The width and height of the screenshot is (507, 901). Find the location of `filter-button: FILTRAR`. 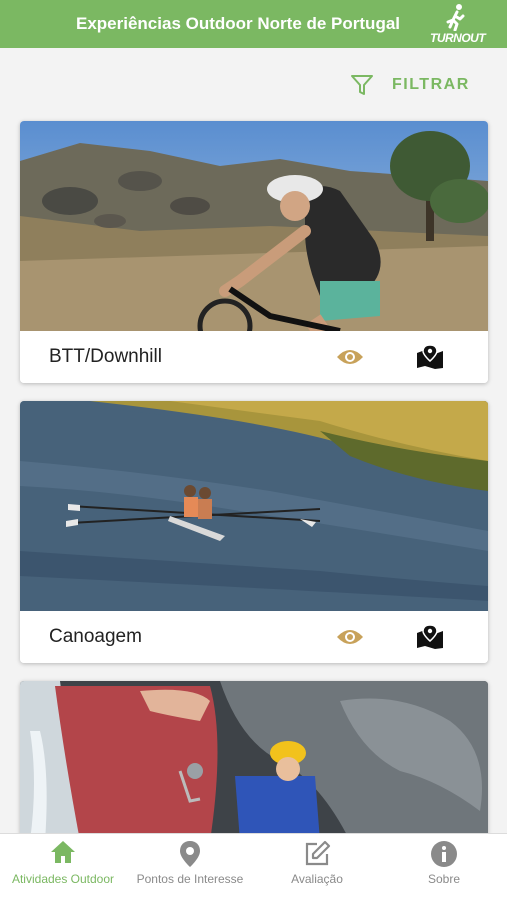

filter-button: FILTRAR is located at coordinates (410, 85).